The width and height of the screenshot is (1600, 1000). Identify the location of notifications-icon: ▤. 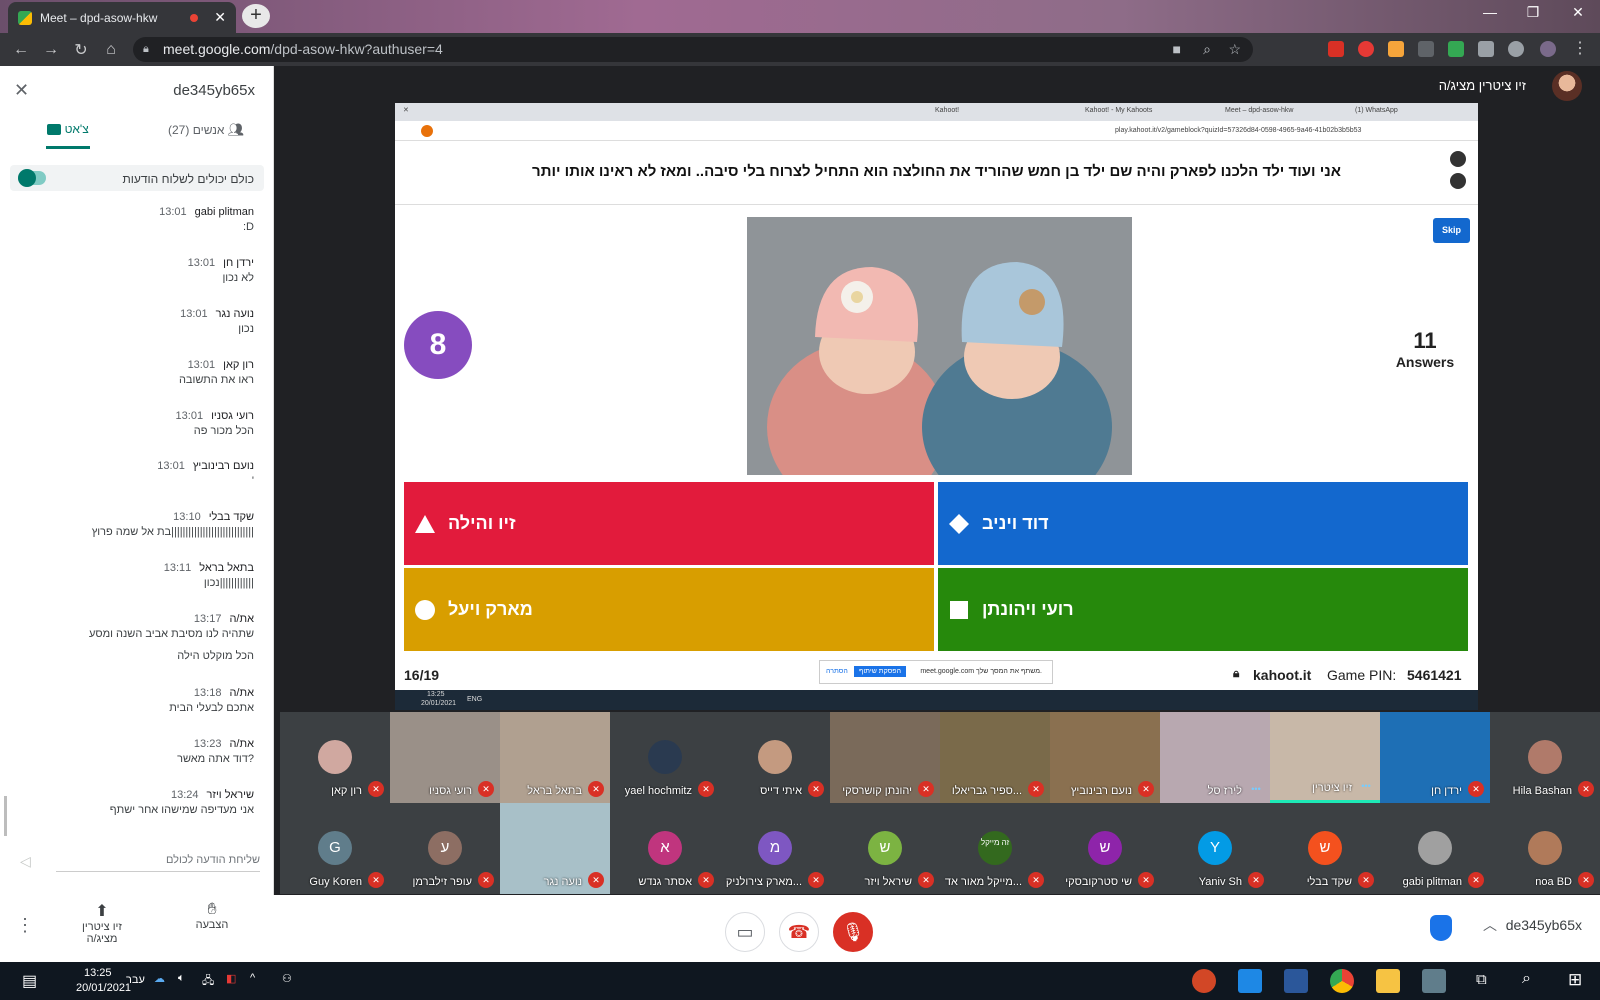
(29, 981).